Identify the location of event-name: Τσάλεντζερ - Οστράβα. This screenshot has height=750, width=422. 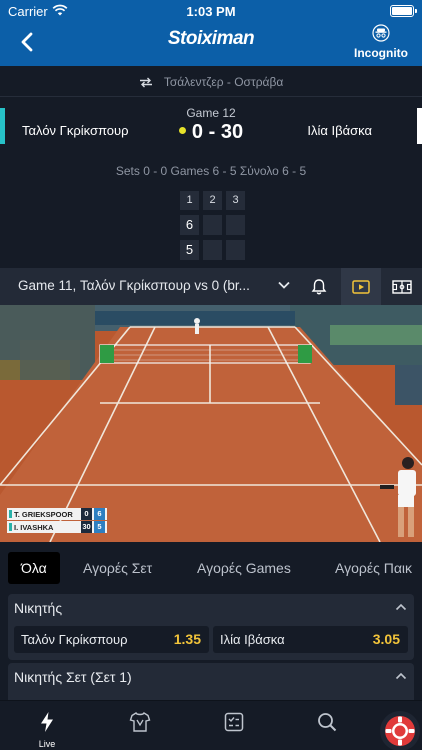
(223, 82).